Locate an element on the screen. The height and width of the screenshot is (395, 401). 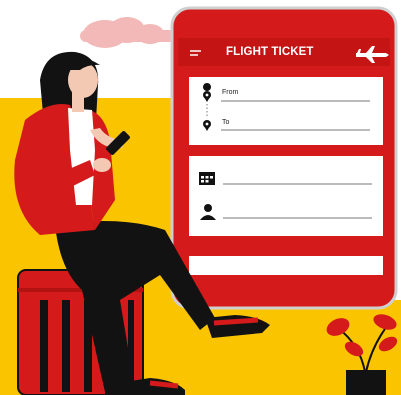
cloud-icon is located at coordinates (127, 32).